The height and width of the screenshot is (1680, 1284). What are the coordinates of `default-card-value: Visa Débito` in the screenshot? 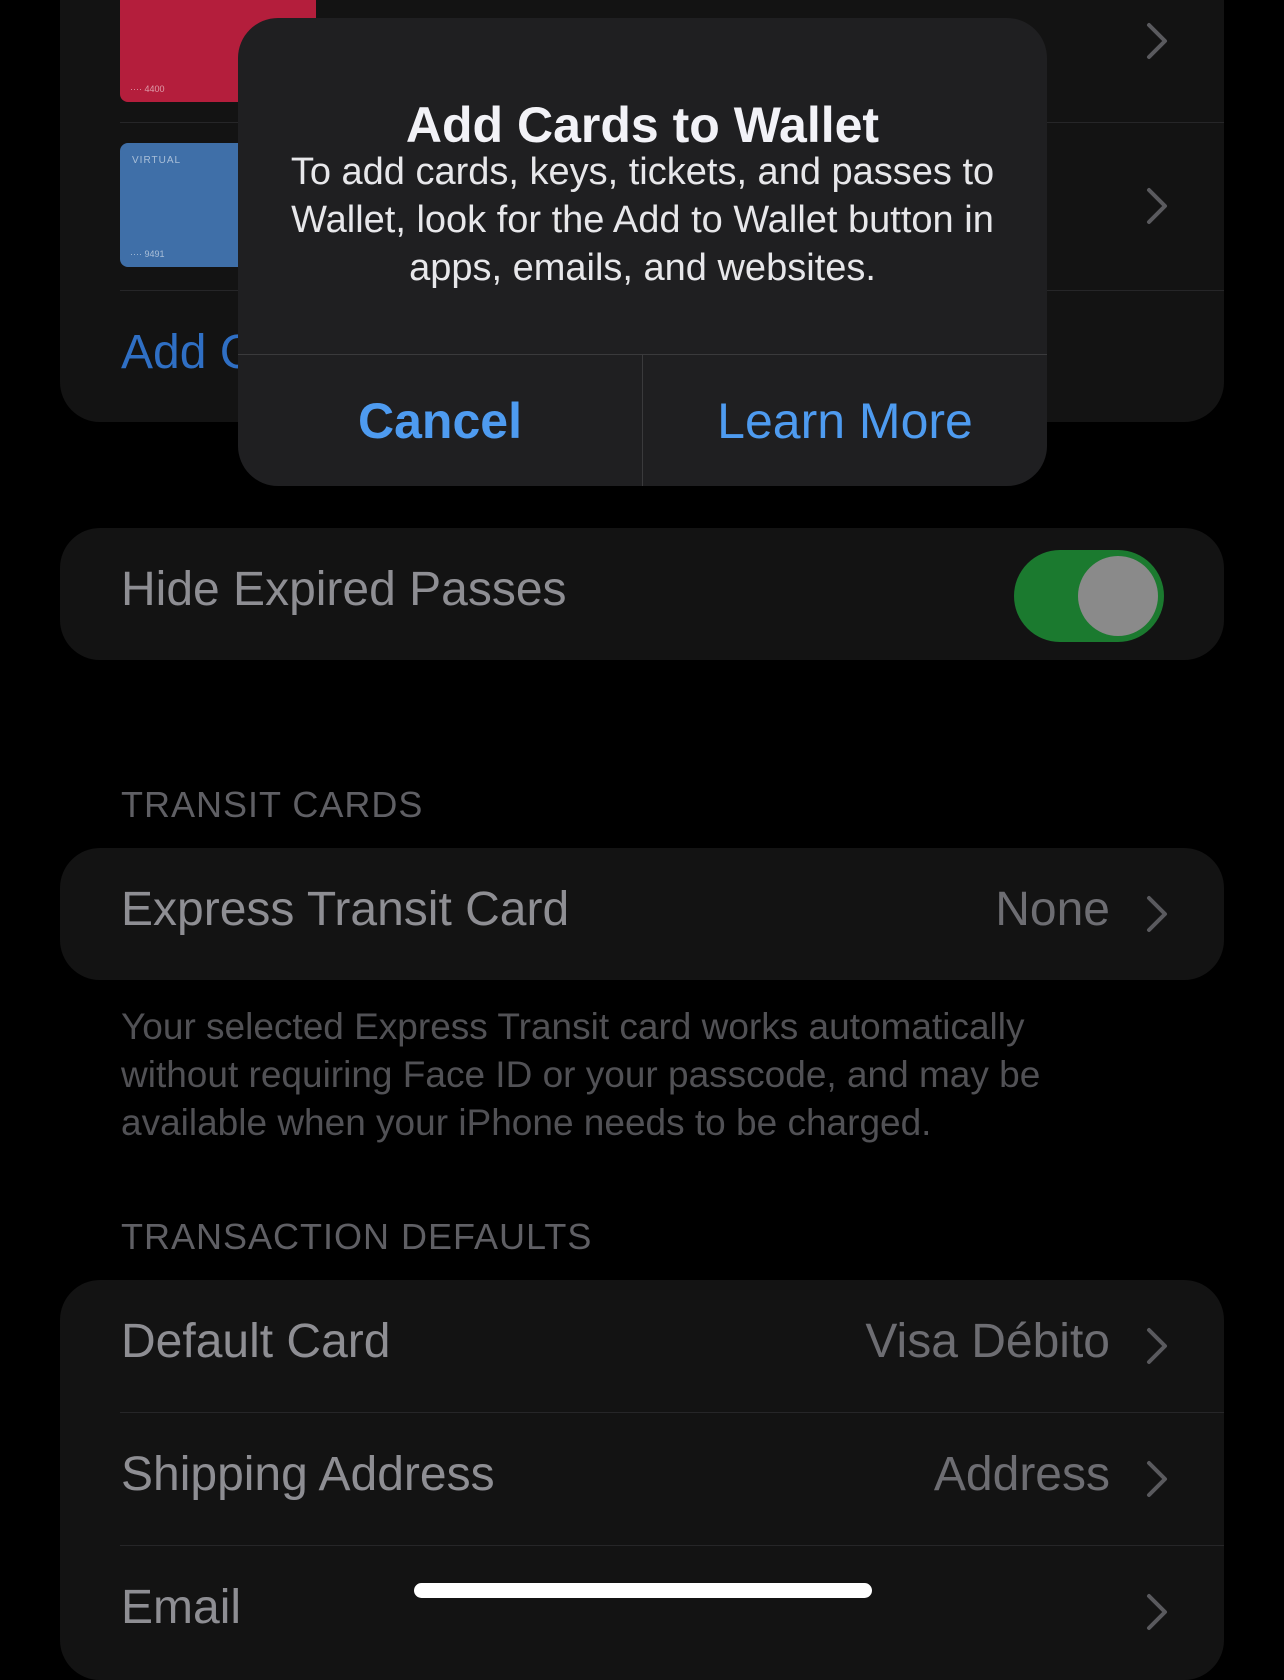 It's located at (987, 1341).